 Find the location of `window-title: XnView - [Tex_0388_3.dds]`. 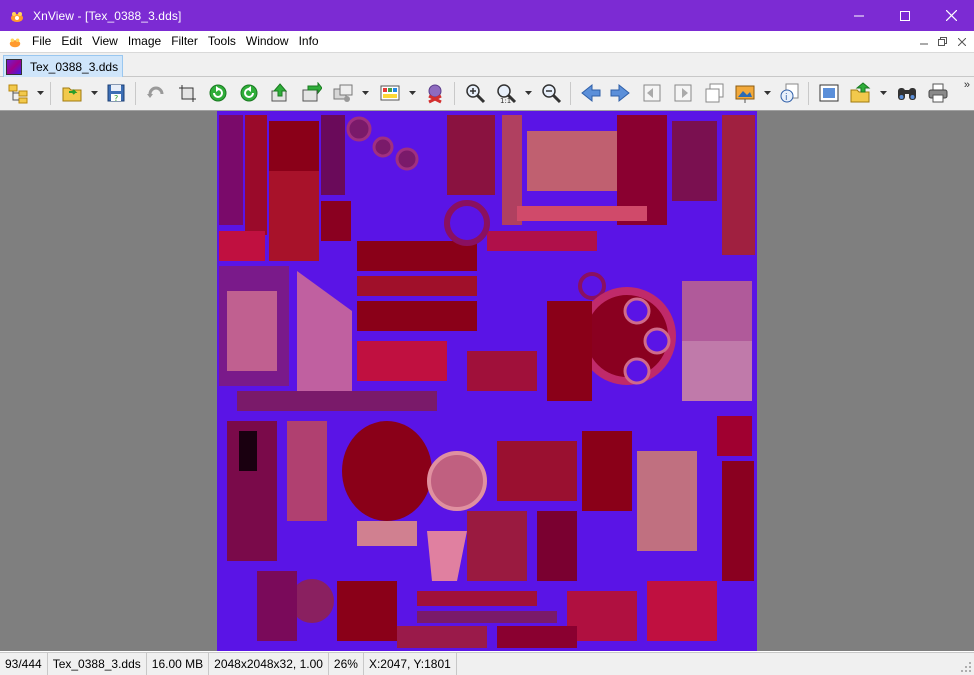

window-title: XnView - [Tex_0388_3.dds] is located at coordinates (107, 15).